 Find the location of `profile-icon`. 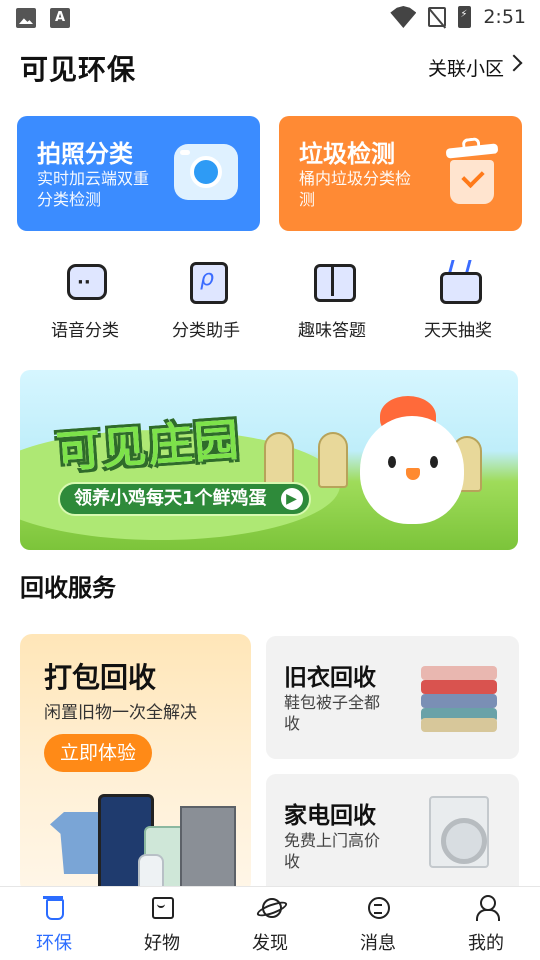

profile-icon is located at coordinates (487, 908).